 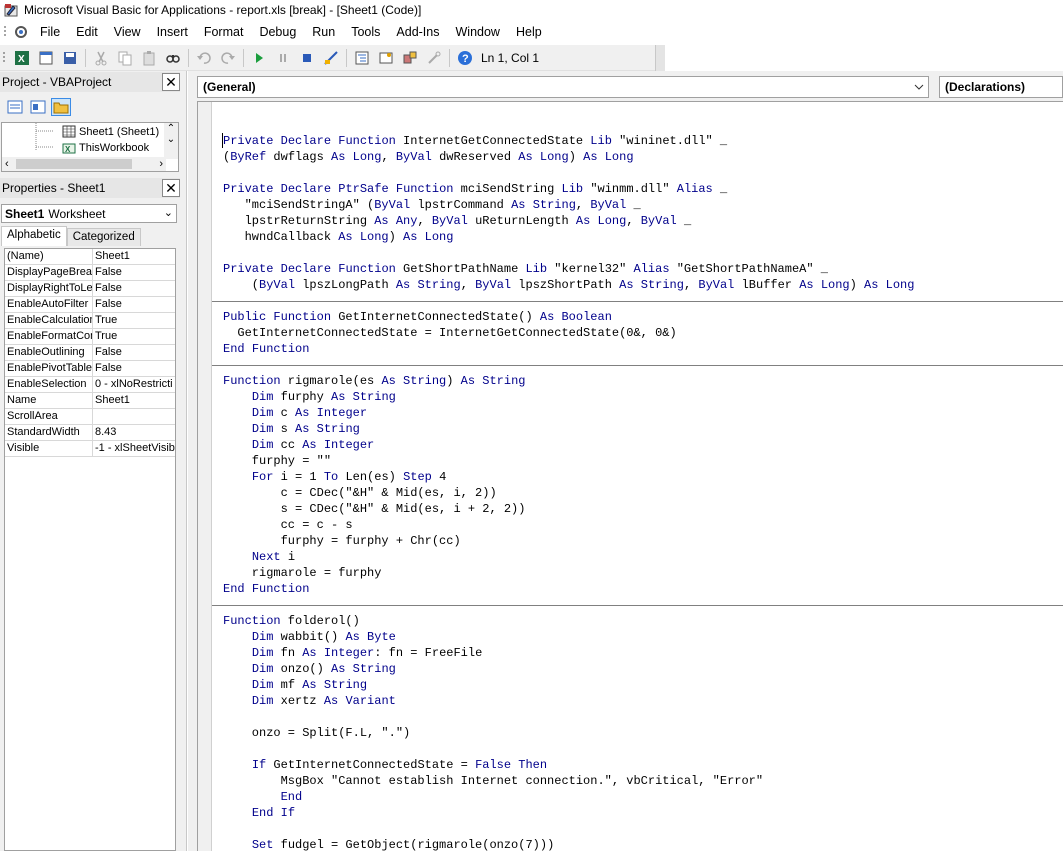 What do you see at coordinates (90, 401) in the screenshot?
I see `property-row: Name Sheet1` at bounding box center [90, 401].